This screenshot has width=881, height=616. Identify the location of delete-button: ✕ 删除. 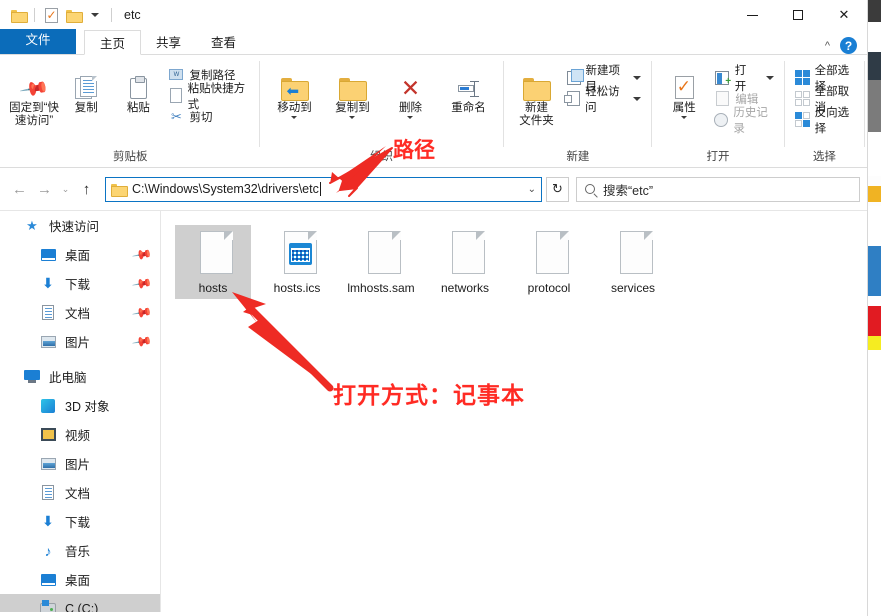
(410, 90).